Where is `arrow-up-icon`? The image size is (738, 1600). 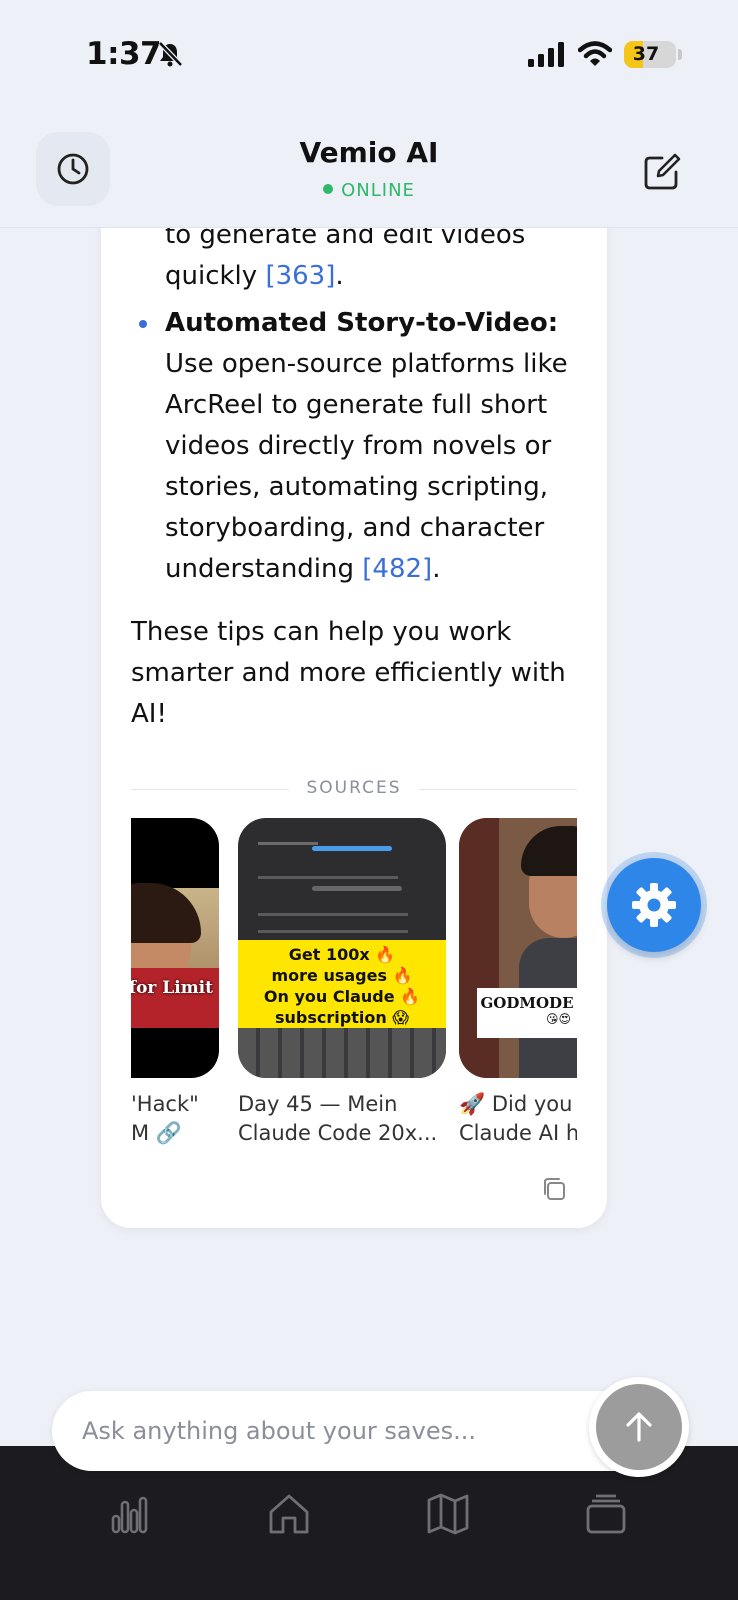
arrow-up-icon is located at coordinates (639, 1427).